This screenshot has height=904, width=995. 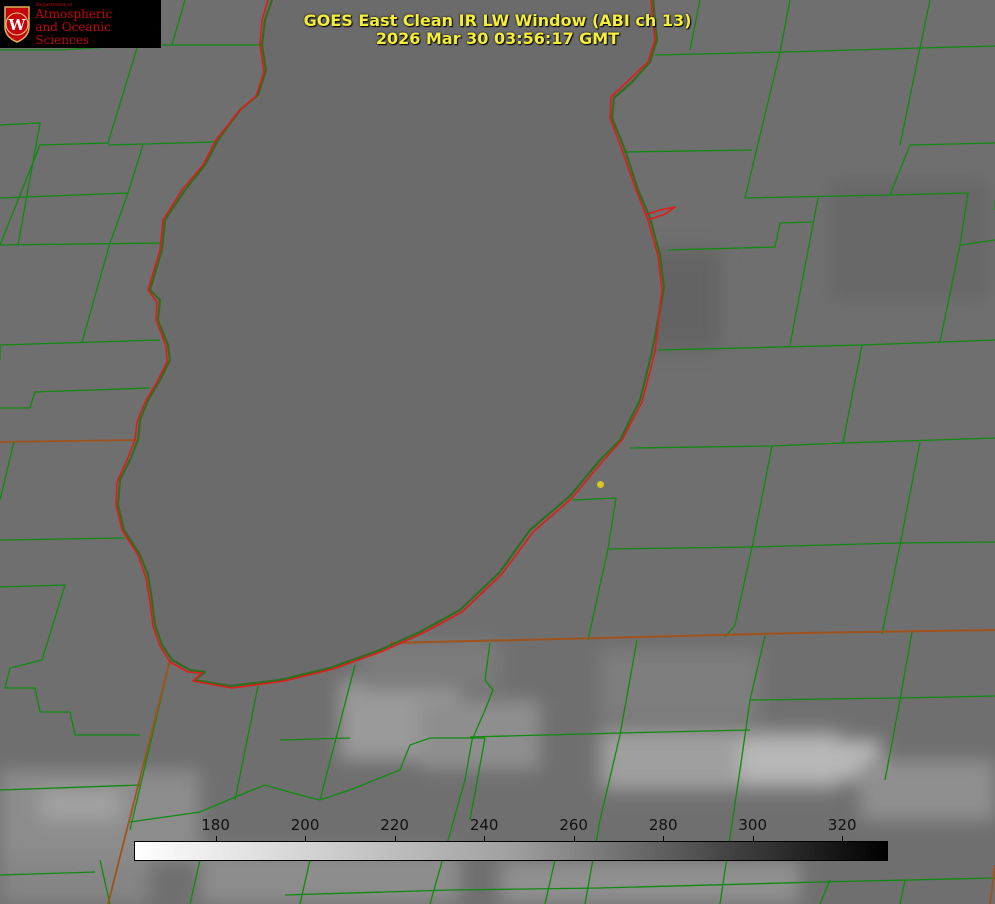 What do you see at coordinates (600, 484) in the screenshot?
I see `location-dot-icon` at bounding box center [600, 484].